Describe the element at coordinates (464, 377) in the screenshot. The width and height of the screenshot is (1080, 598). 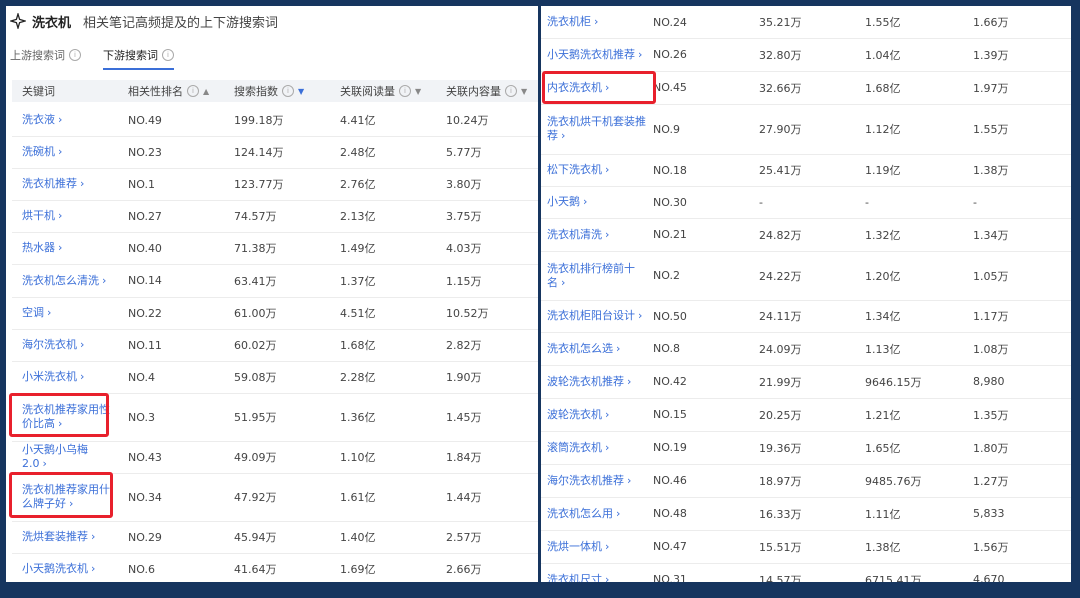
I see `cell-content: 1.90万` at that location.